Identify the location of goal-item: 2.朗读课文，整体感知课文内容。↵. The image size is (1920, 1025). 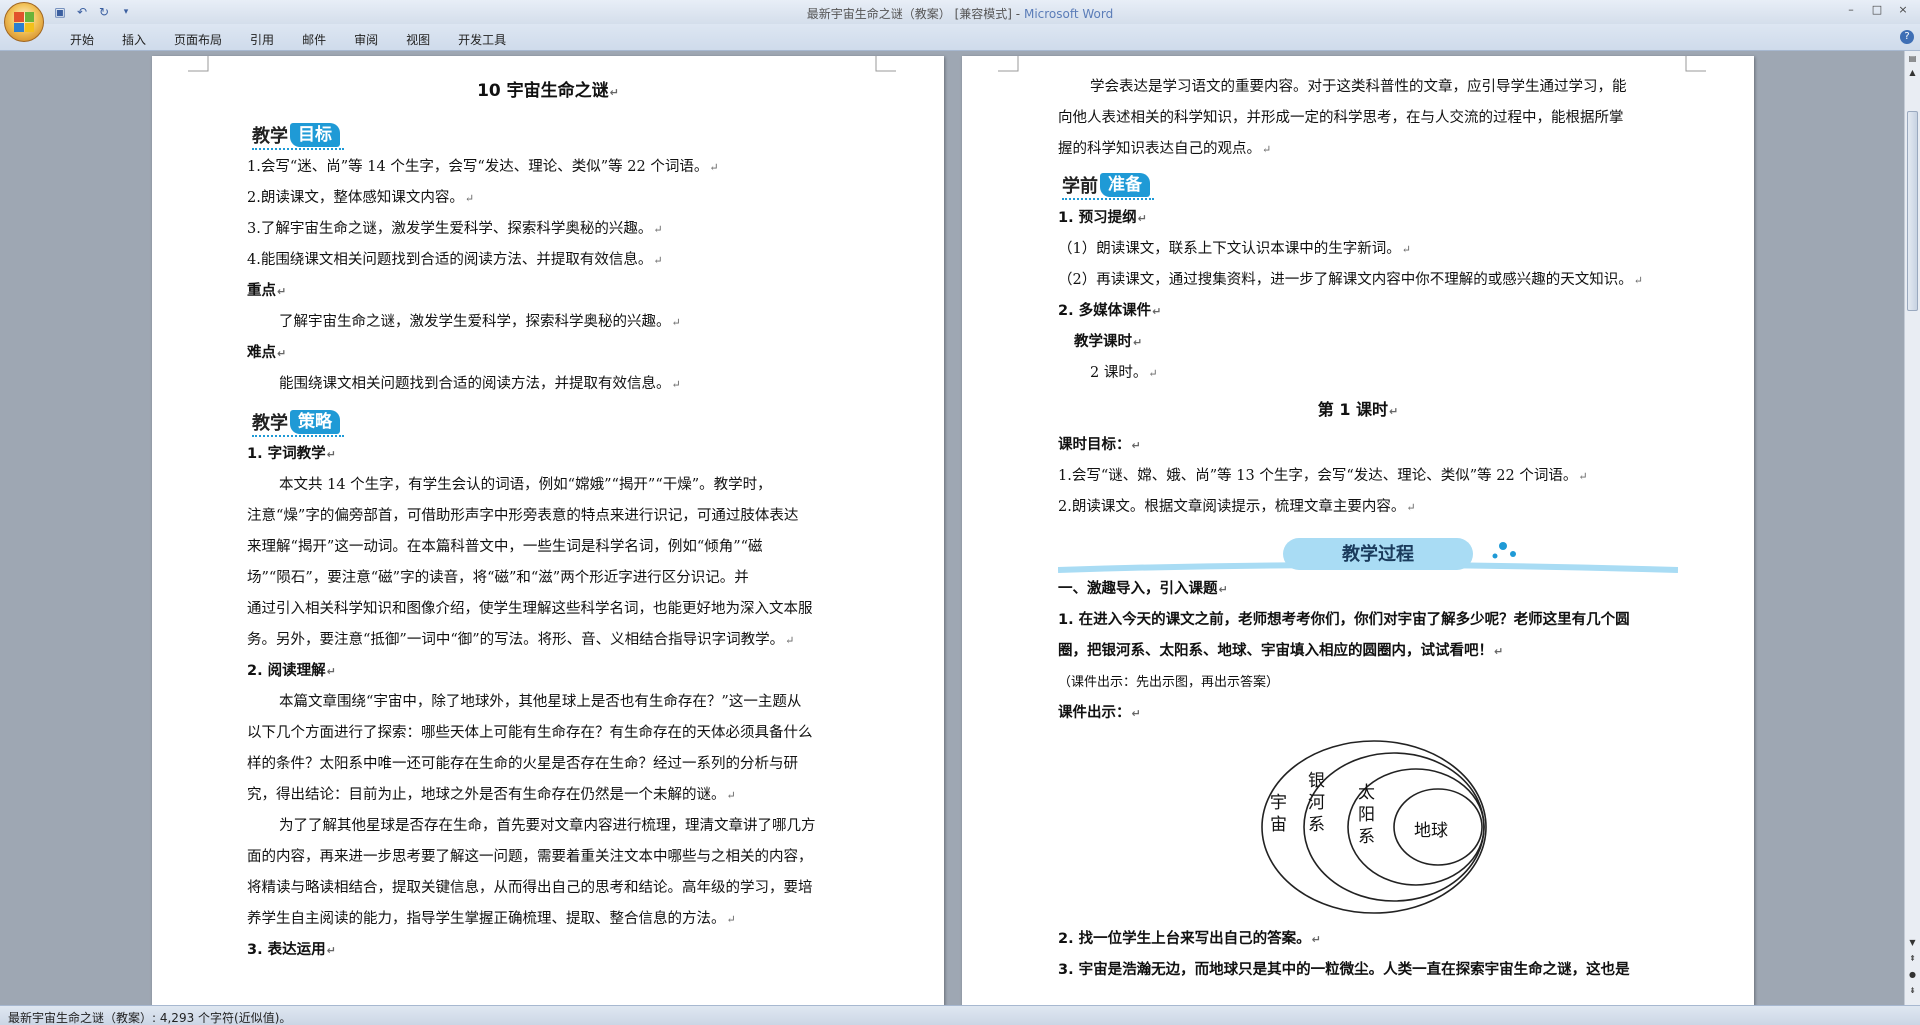
(361, 198).